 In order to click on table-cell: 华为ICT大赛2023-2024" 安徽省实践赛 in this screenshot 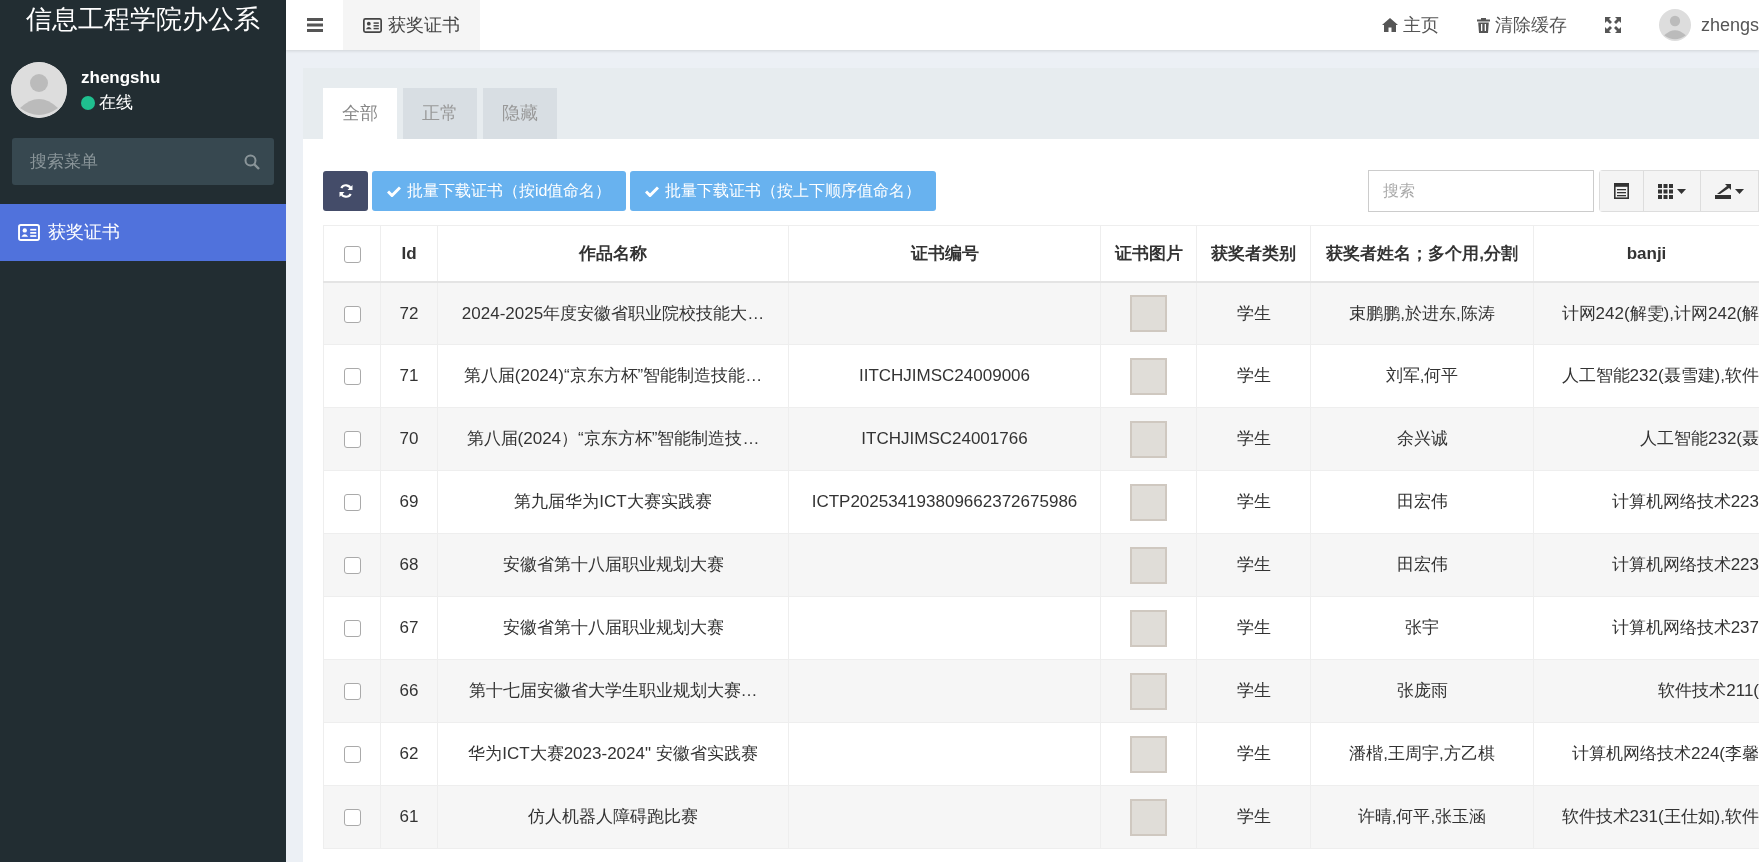, I will do `click(613, 754)`.